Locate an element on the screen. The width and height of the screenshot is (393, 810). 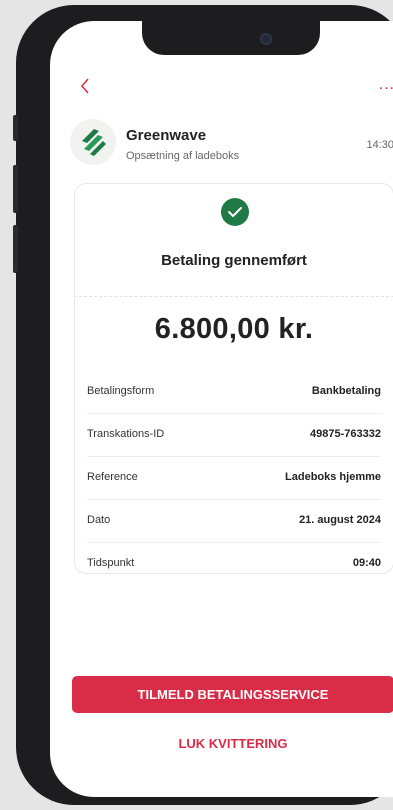
volume-up-button is located at coordinates (15, 189).